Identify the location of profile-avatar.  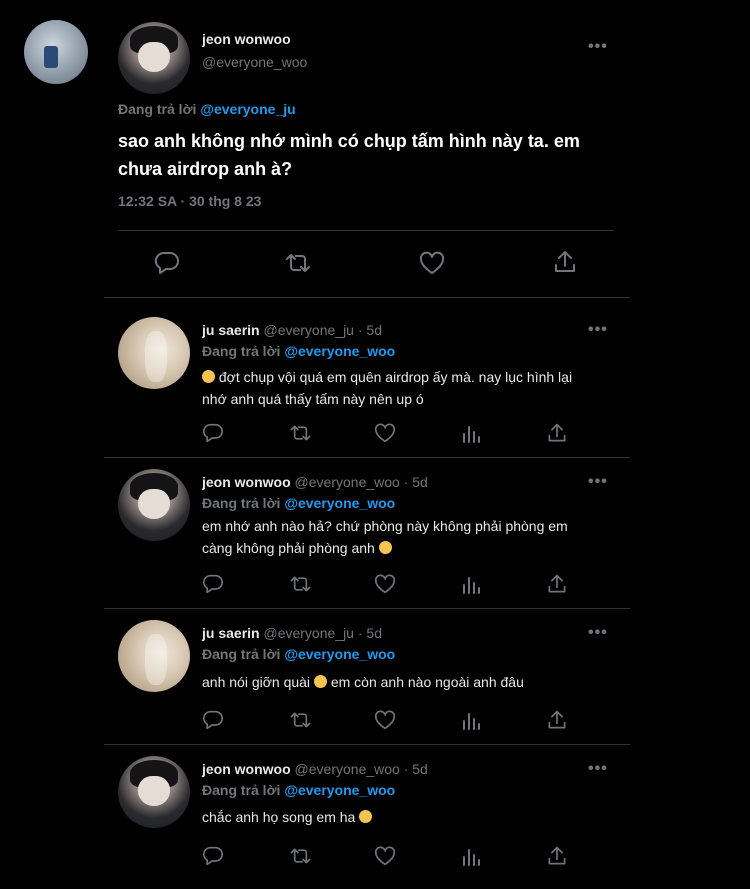
(56, 52).